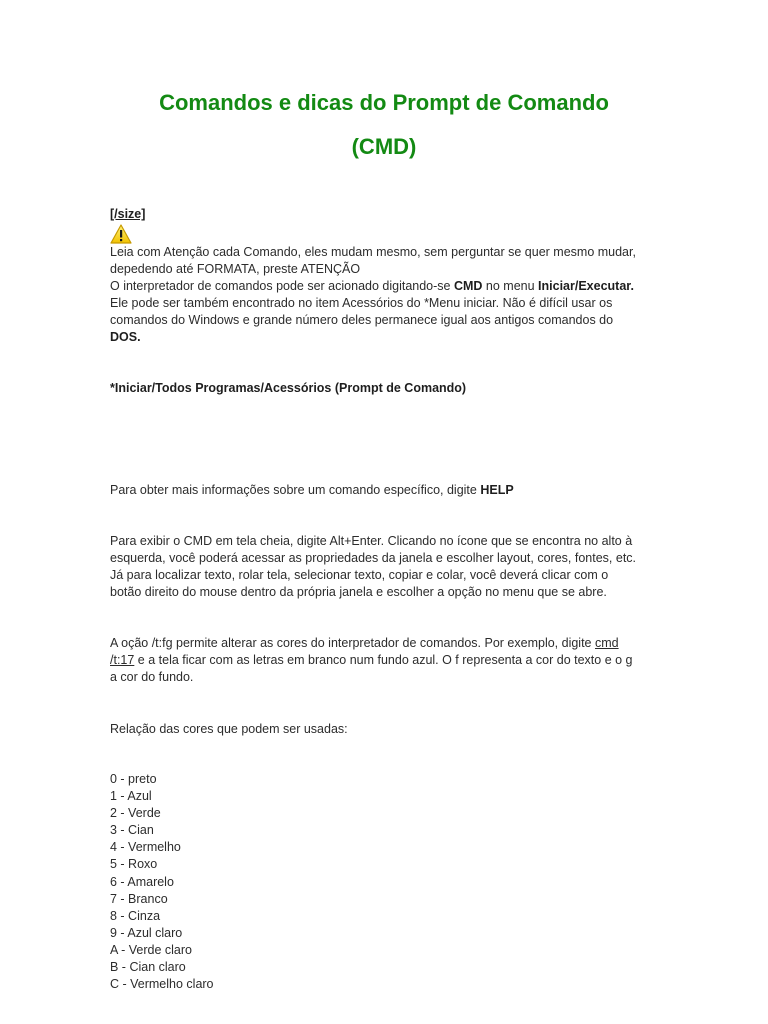  Describe the element at coordinates (135, 813) in the screenshot. I see `list-item: 2 - Verde` at that location.